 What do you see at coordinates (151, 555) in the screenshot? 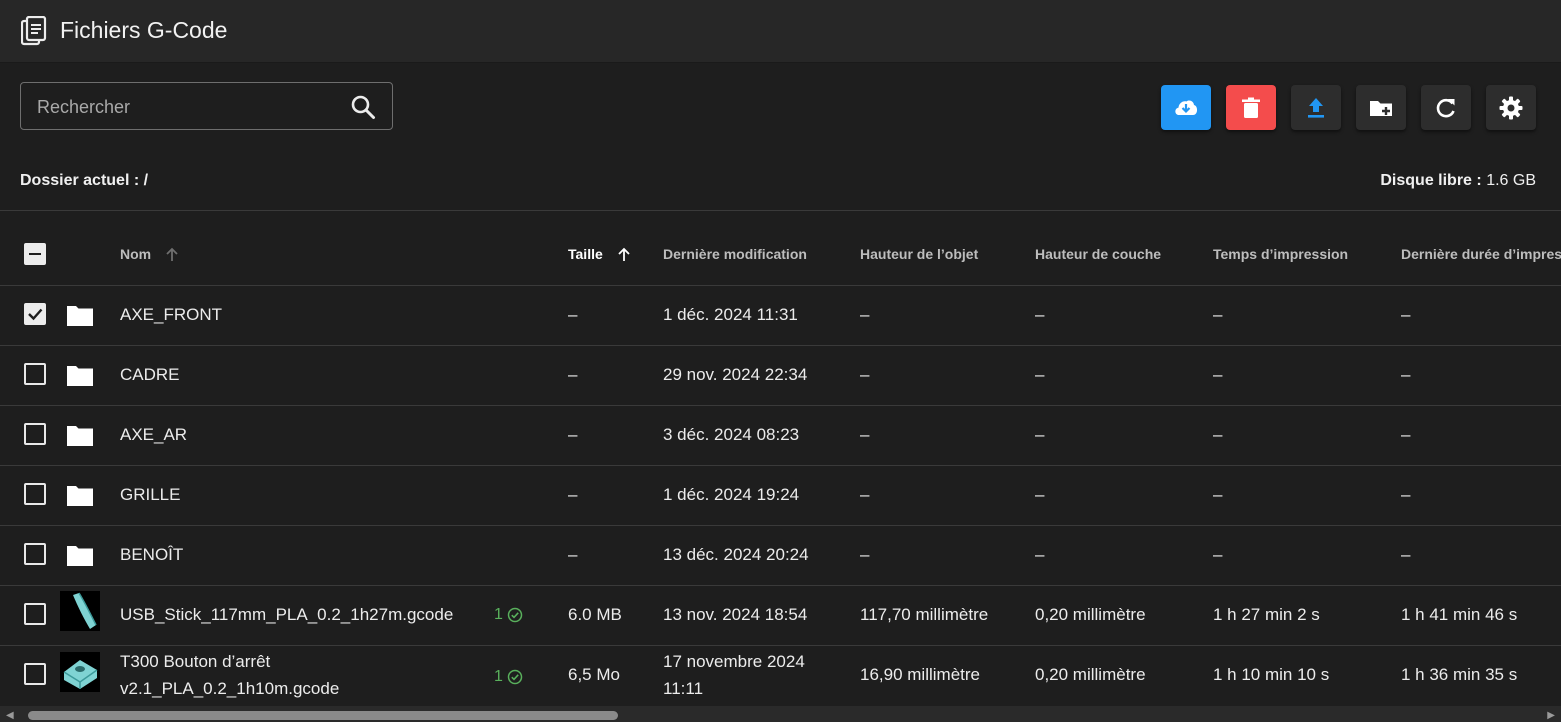
I see `file-name: BENOÎT` at bounding box center [151, 555].